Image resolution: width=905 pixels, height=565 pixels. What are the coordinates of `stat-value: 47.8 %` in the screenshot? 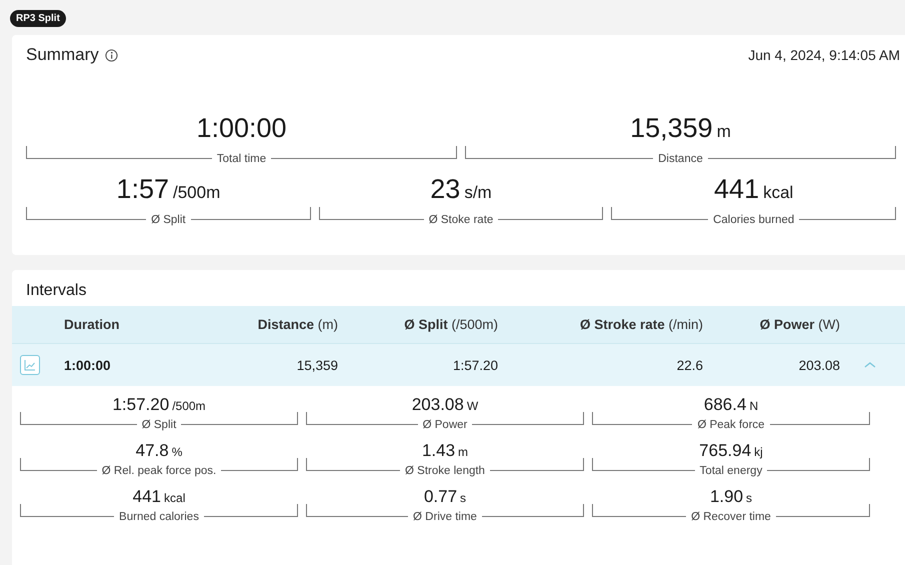 It's located at (159, 451).